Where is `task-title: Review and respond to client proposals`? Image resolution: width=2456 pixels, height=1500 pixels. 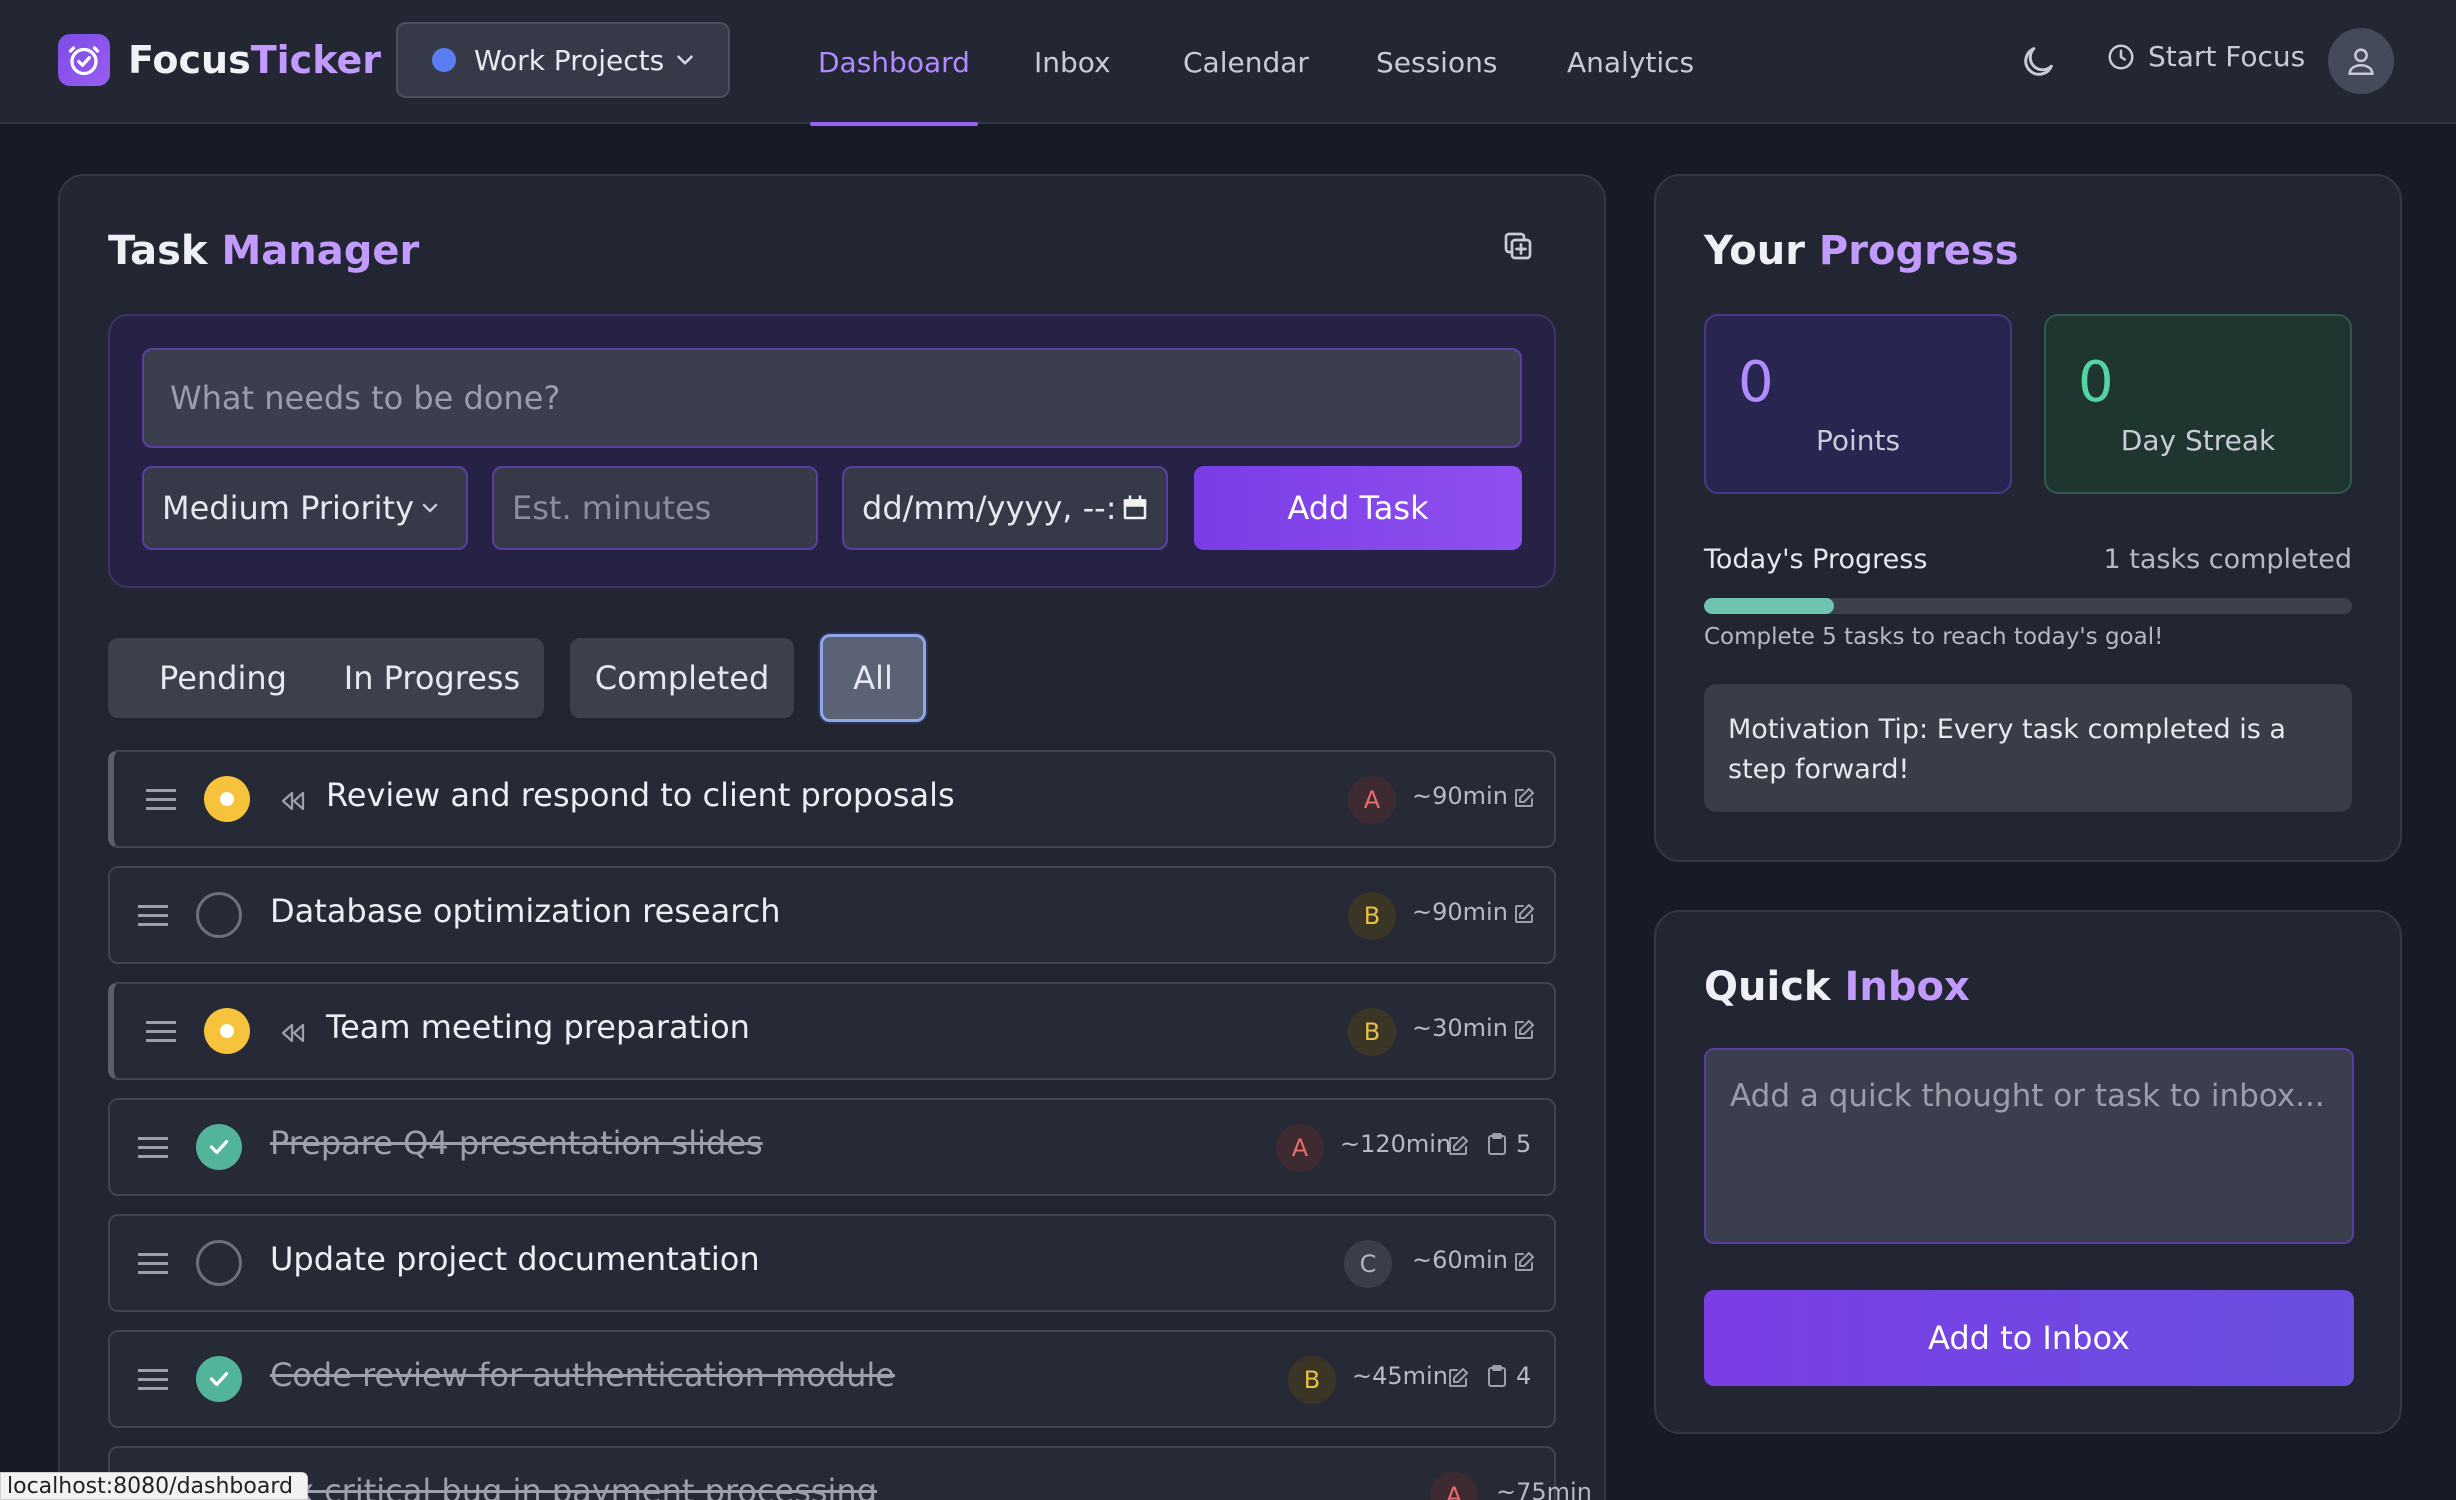
task-title: Review and respond to client proposals is located at coordinates (640, 795).